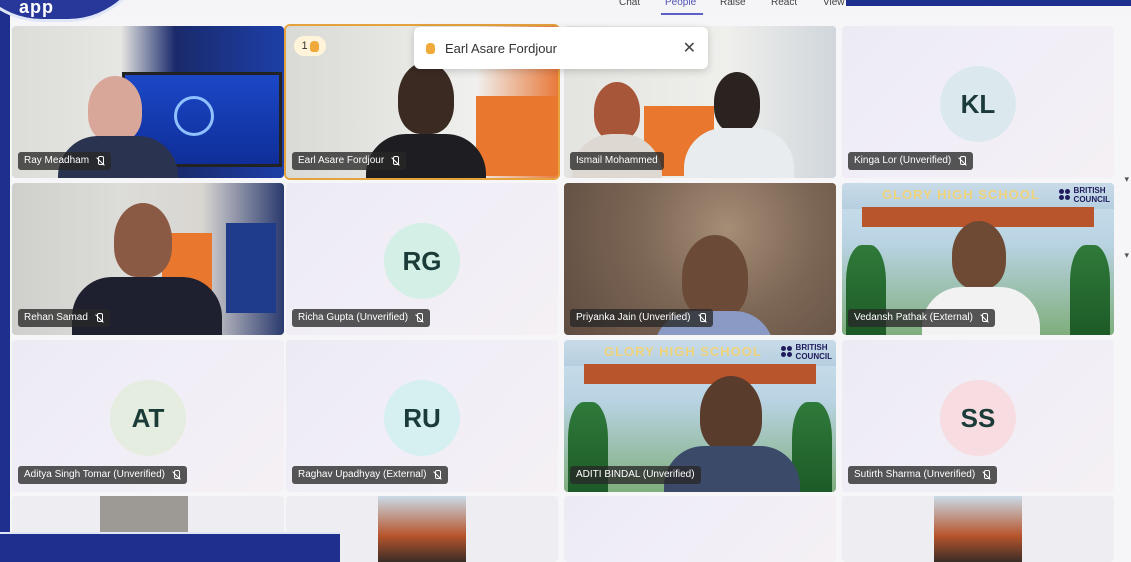 Image resolution: width=1131 pixels, height=562 pixels. I want to click on chat-button: Chat, so click(629, 4).